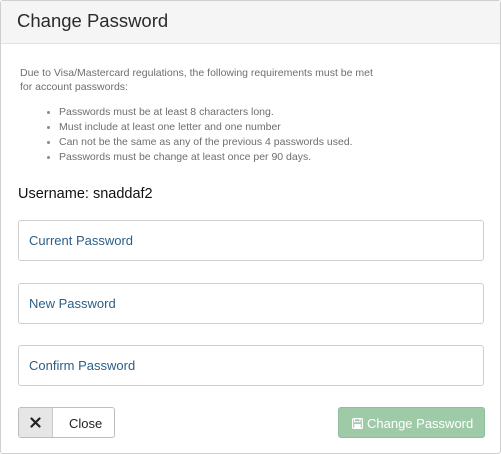 The image size is (501, 454). I want to click on current-password-field, so click(251, 240).